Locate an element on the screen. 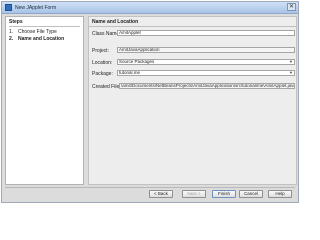 This screenshot has height=240, width=320. project-label: Project: is located at coordinates (100, 51).